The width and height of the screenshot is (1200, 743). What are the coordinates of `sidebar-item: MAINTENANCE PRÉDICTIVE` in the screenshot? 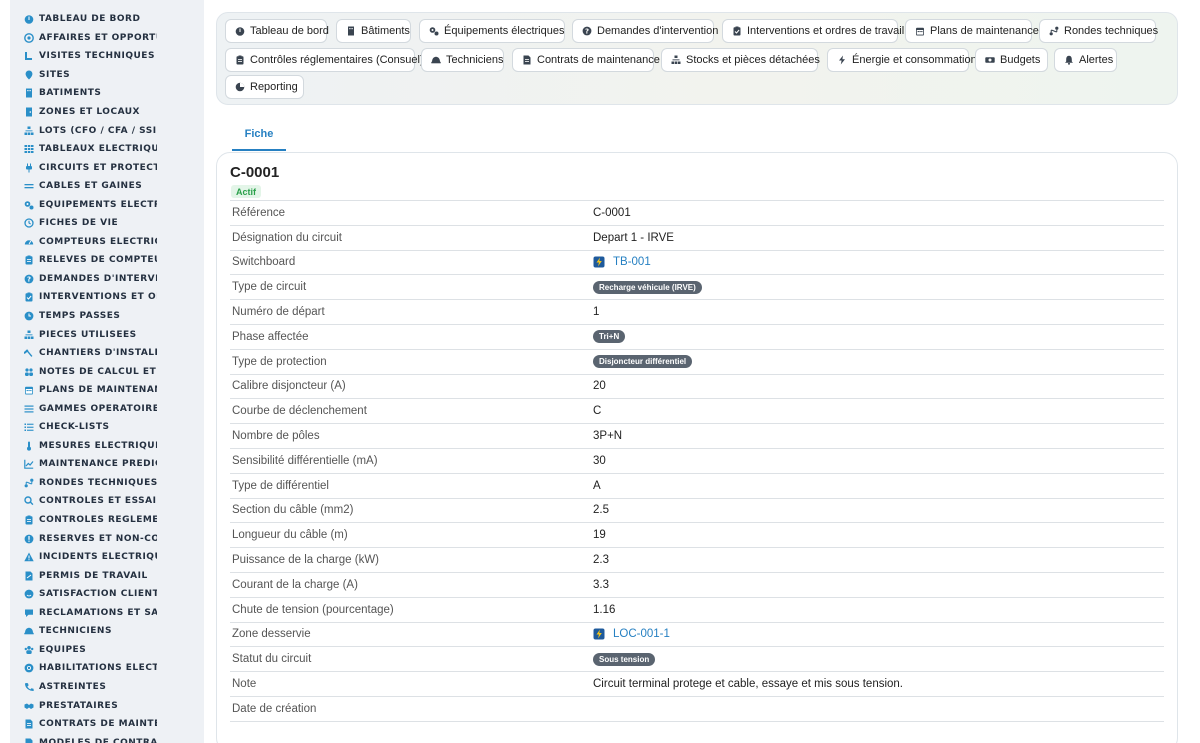 It's located at (107, 464).